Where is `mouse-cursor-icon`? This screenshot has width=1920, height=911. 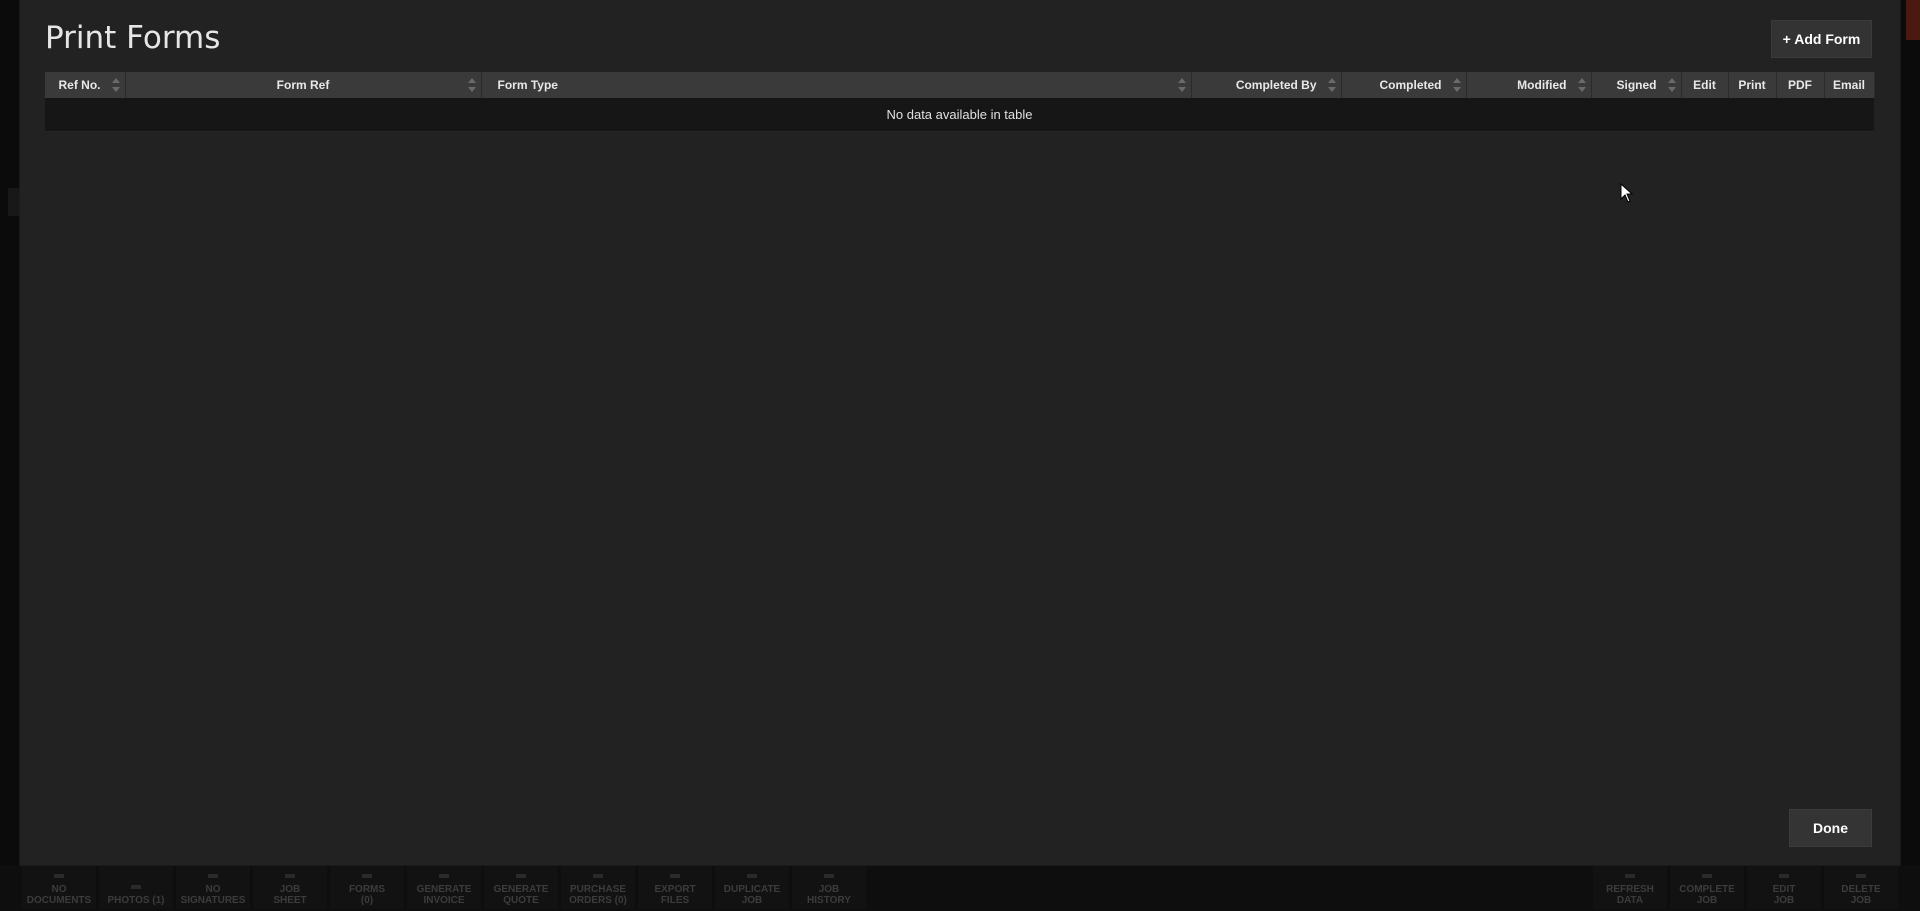 mouse-cursor-icon is located at coordinates (1627, 193).